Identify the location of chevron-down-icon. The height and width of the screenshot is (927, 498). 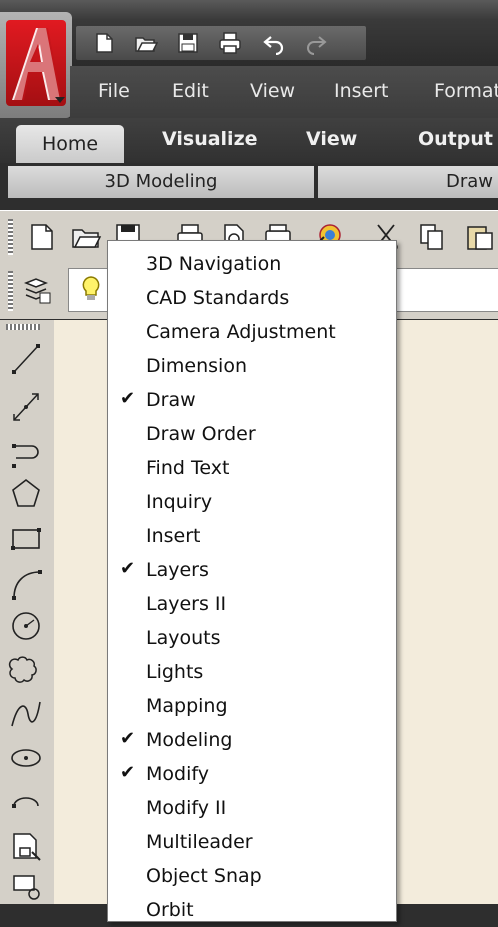
(60, 100).